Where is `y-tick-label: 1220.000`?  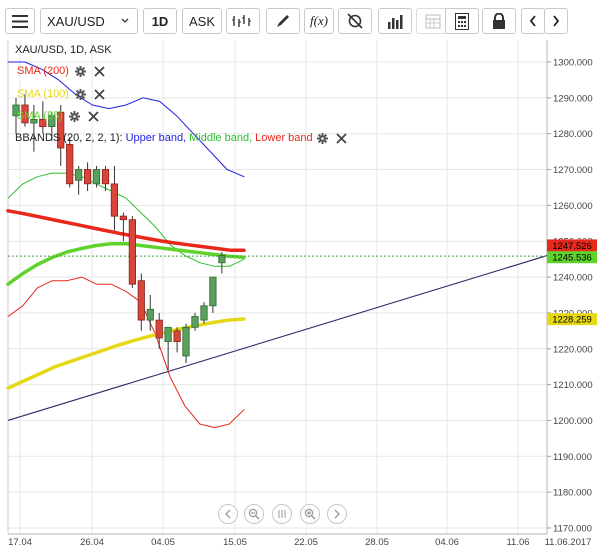
y-tick-label: 1220.000 is located at coordinates (573, 349).